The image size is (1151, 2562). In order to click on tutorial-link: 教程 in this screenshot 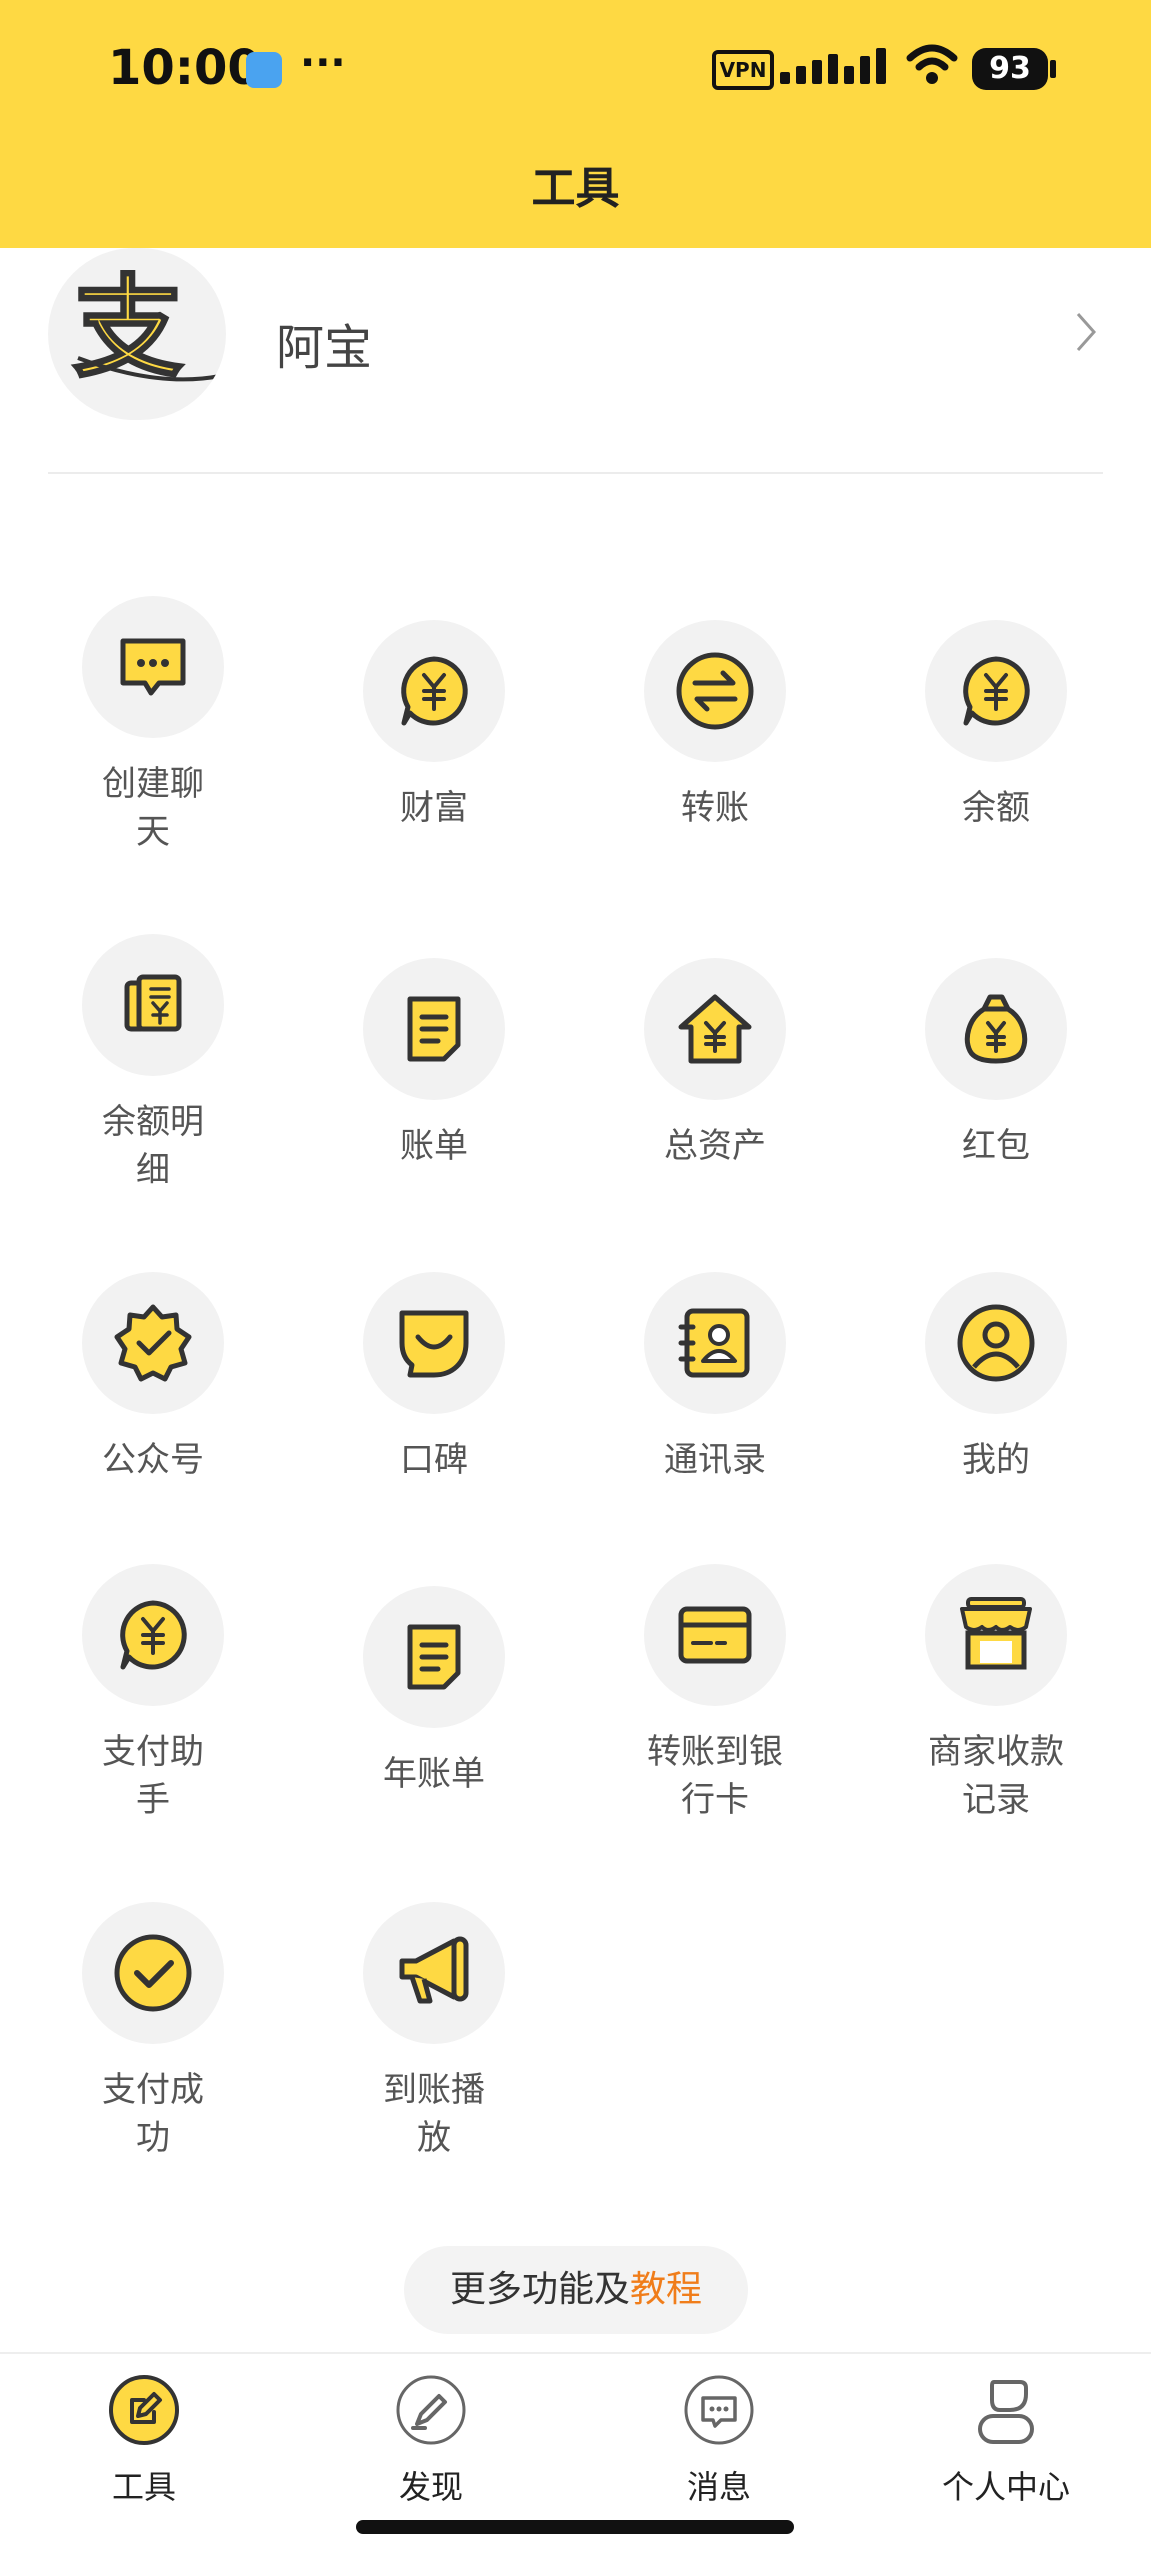, I will do `click(666, 2289)`.